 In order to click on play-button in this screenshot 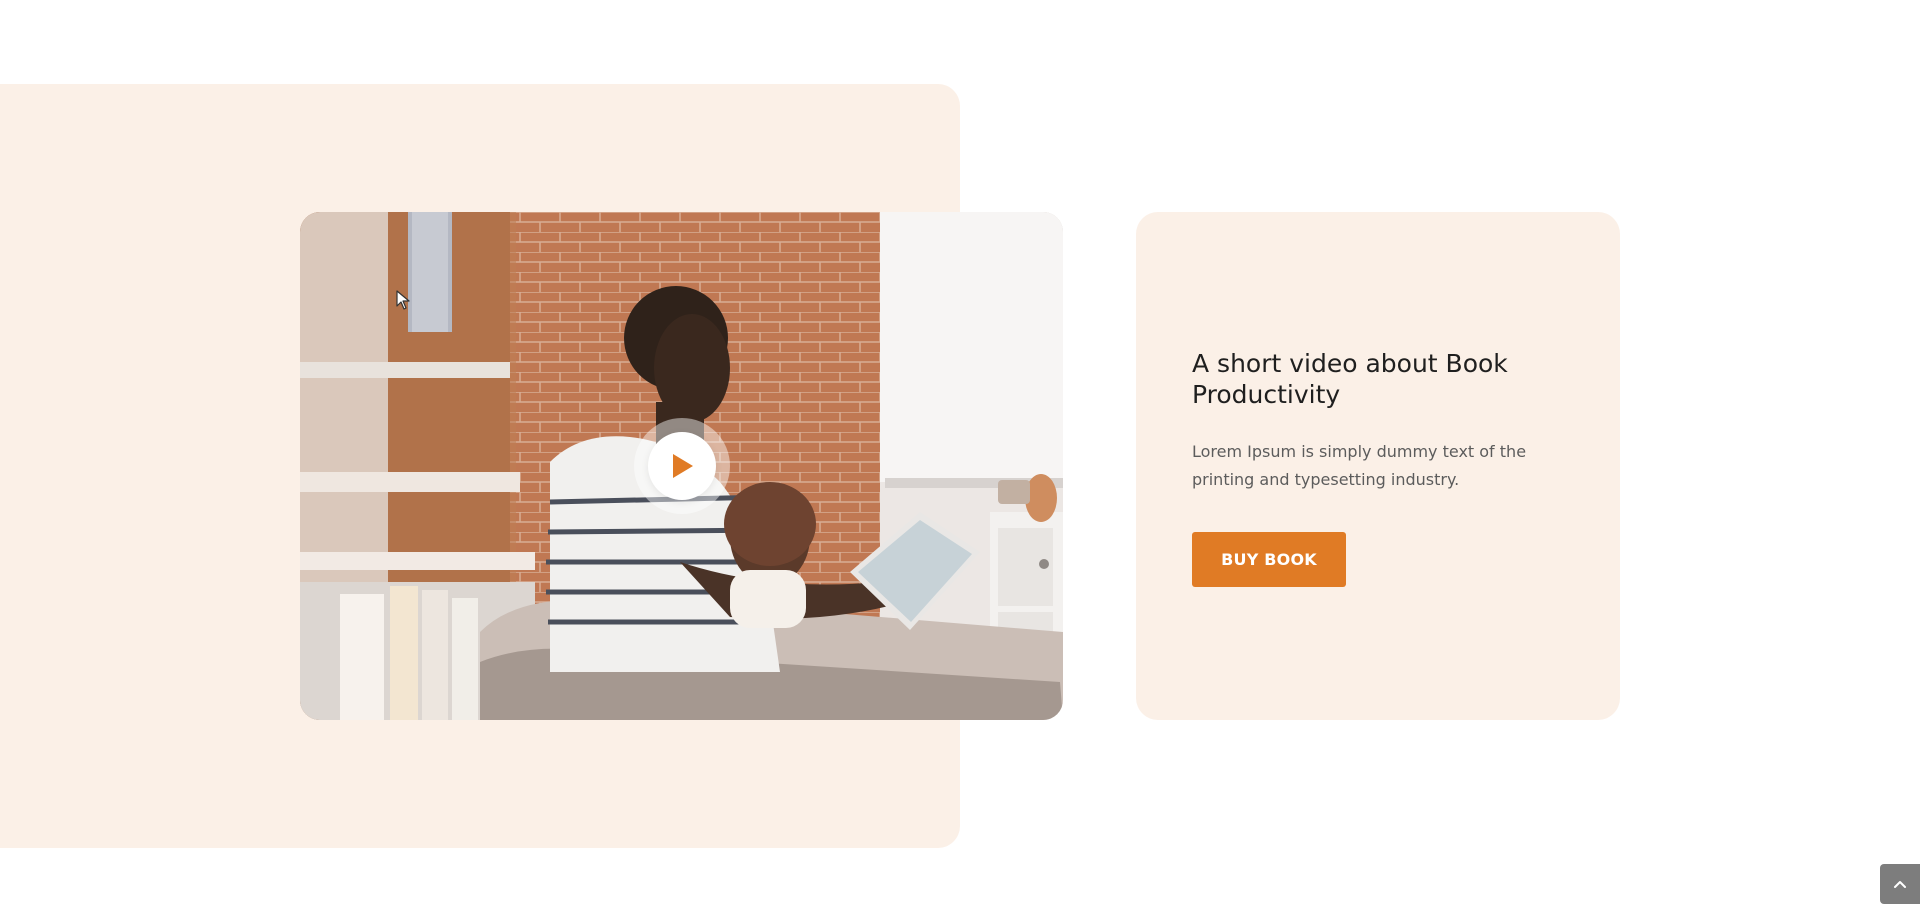, I will do `click(681, 466)`.